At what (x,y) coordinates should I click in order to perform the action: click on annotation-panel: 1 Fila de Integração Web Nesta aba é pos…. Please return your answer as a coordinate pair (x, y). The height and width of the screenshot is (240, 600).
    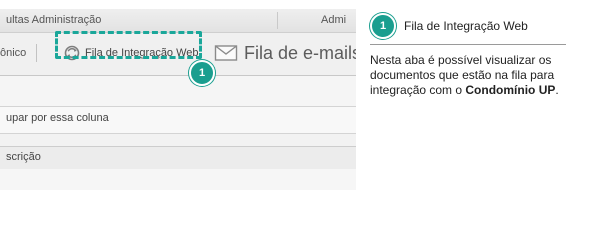
    Looking at the image, I should click on (468, 55).